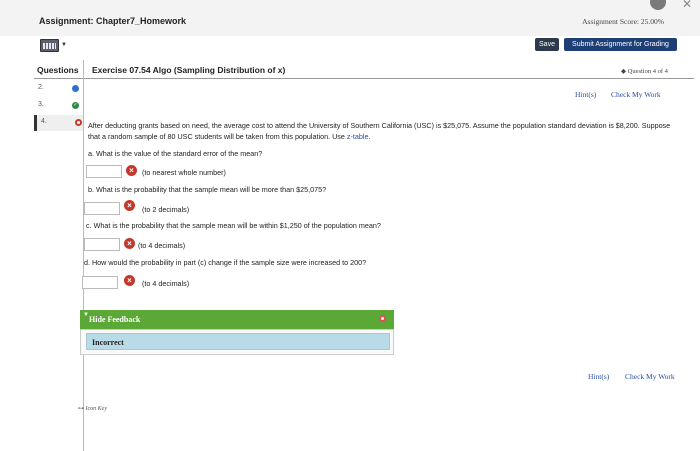 This screenshot has height=451, width=700. I want to click on icon-key-link: ⊶ Icon Key, so click(92, 408).